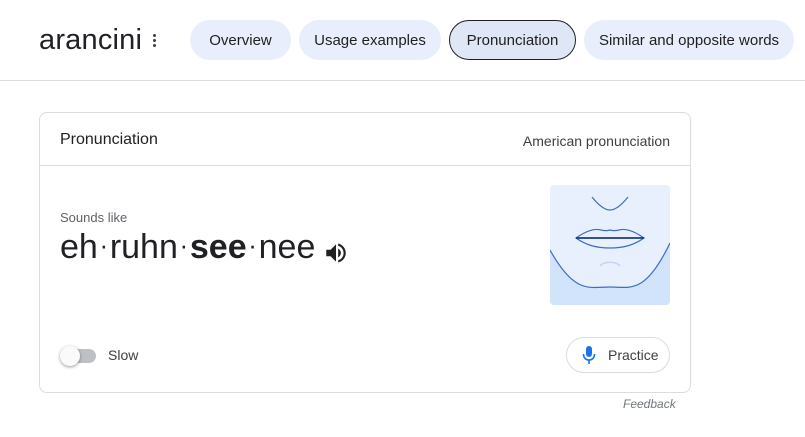 The height and width of the screenshot is (437, 805). I want to click on word-title: arancini, so click(91, 40).